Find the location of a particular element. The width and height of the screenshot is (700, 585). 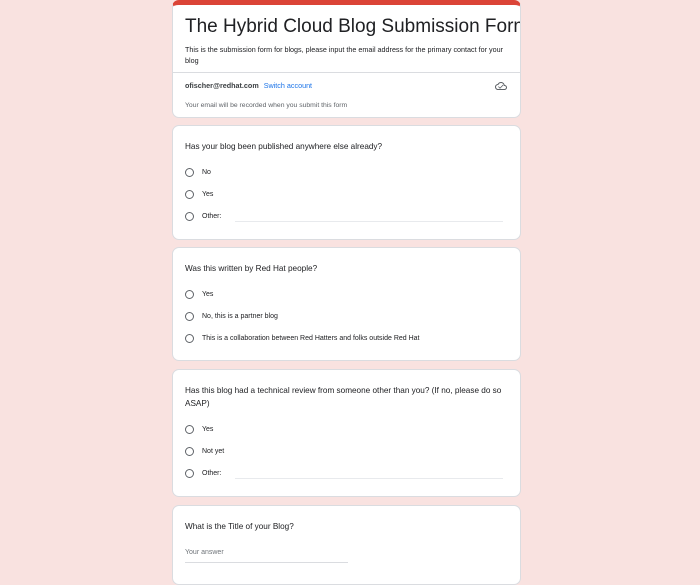

radio-option-no: No is located at coordinates (198, 172).